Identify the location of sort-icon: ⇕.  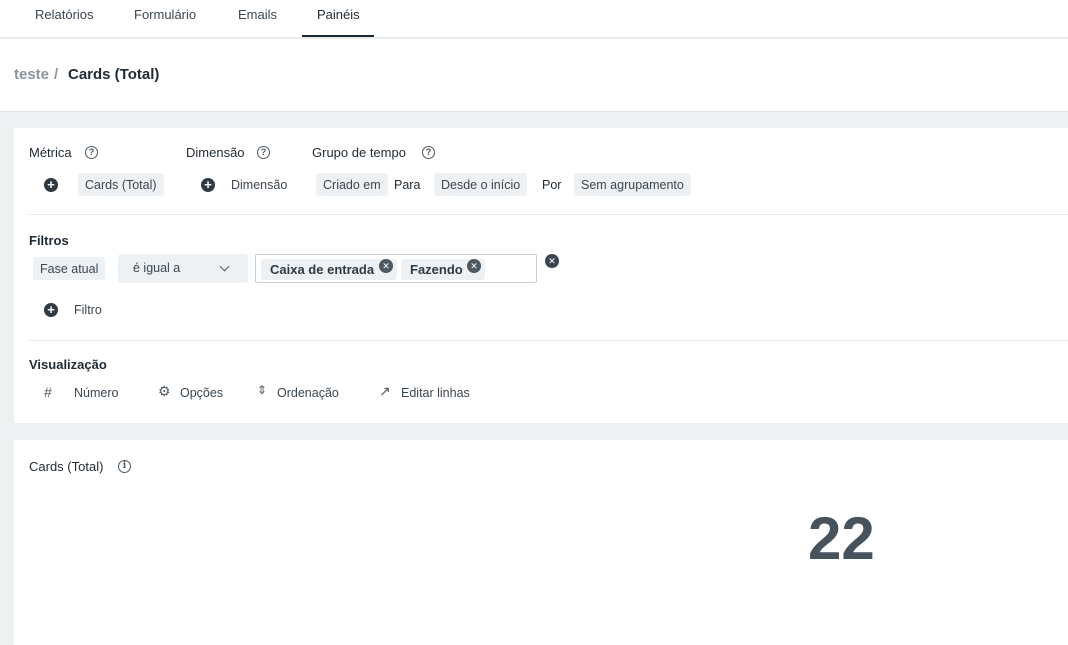
(262, 390).